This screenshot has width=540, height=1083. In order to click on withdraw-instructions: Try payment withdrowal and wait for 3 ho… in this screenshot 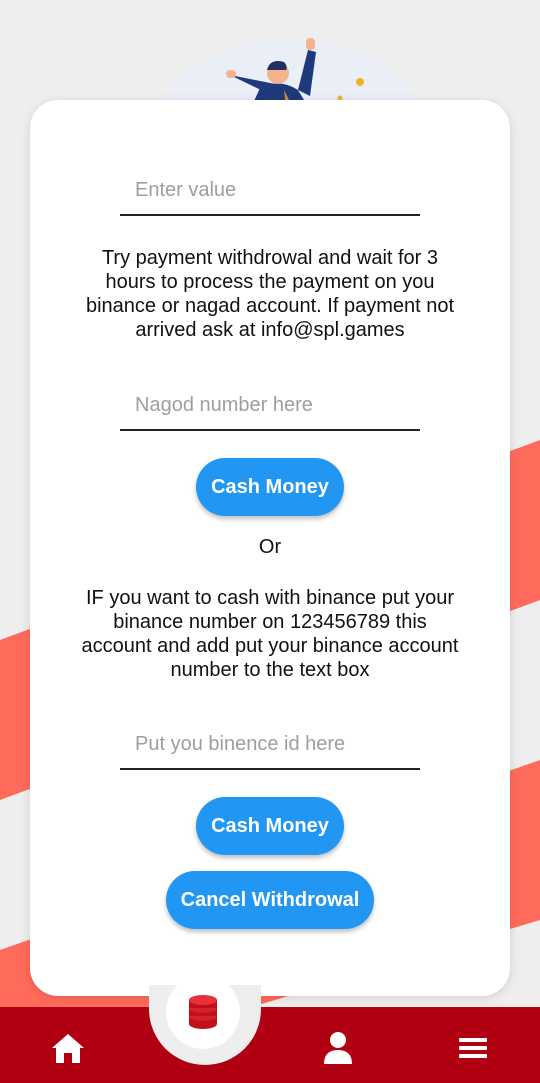, I will do `click(270, 294)`.